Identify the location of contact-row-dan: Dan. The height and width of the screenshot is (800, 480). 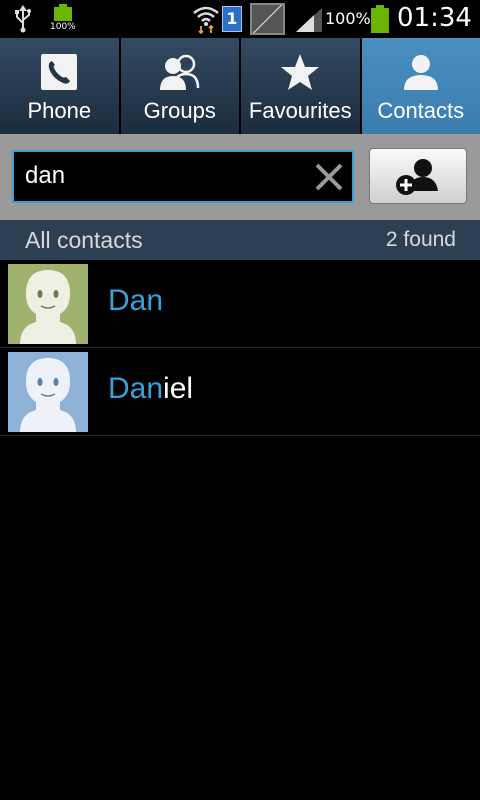
(240, 304).